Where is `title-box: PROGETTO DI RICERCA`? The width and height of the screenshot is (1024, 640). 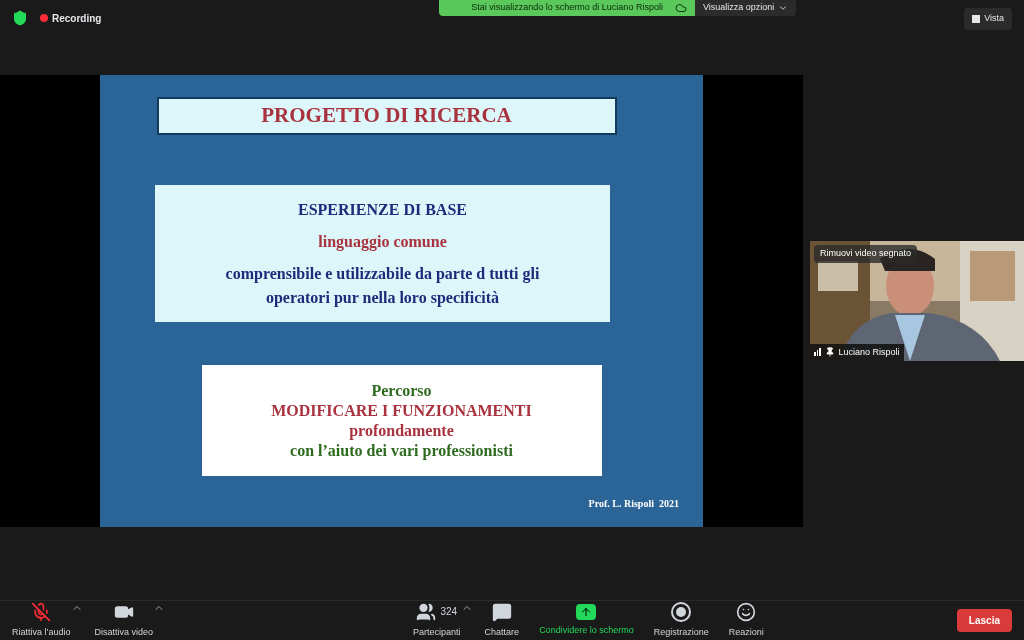
title-box: PROGETTO DI RICERCA is located at coordinates (386, 116).